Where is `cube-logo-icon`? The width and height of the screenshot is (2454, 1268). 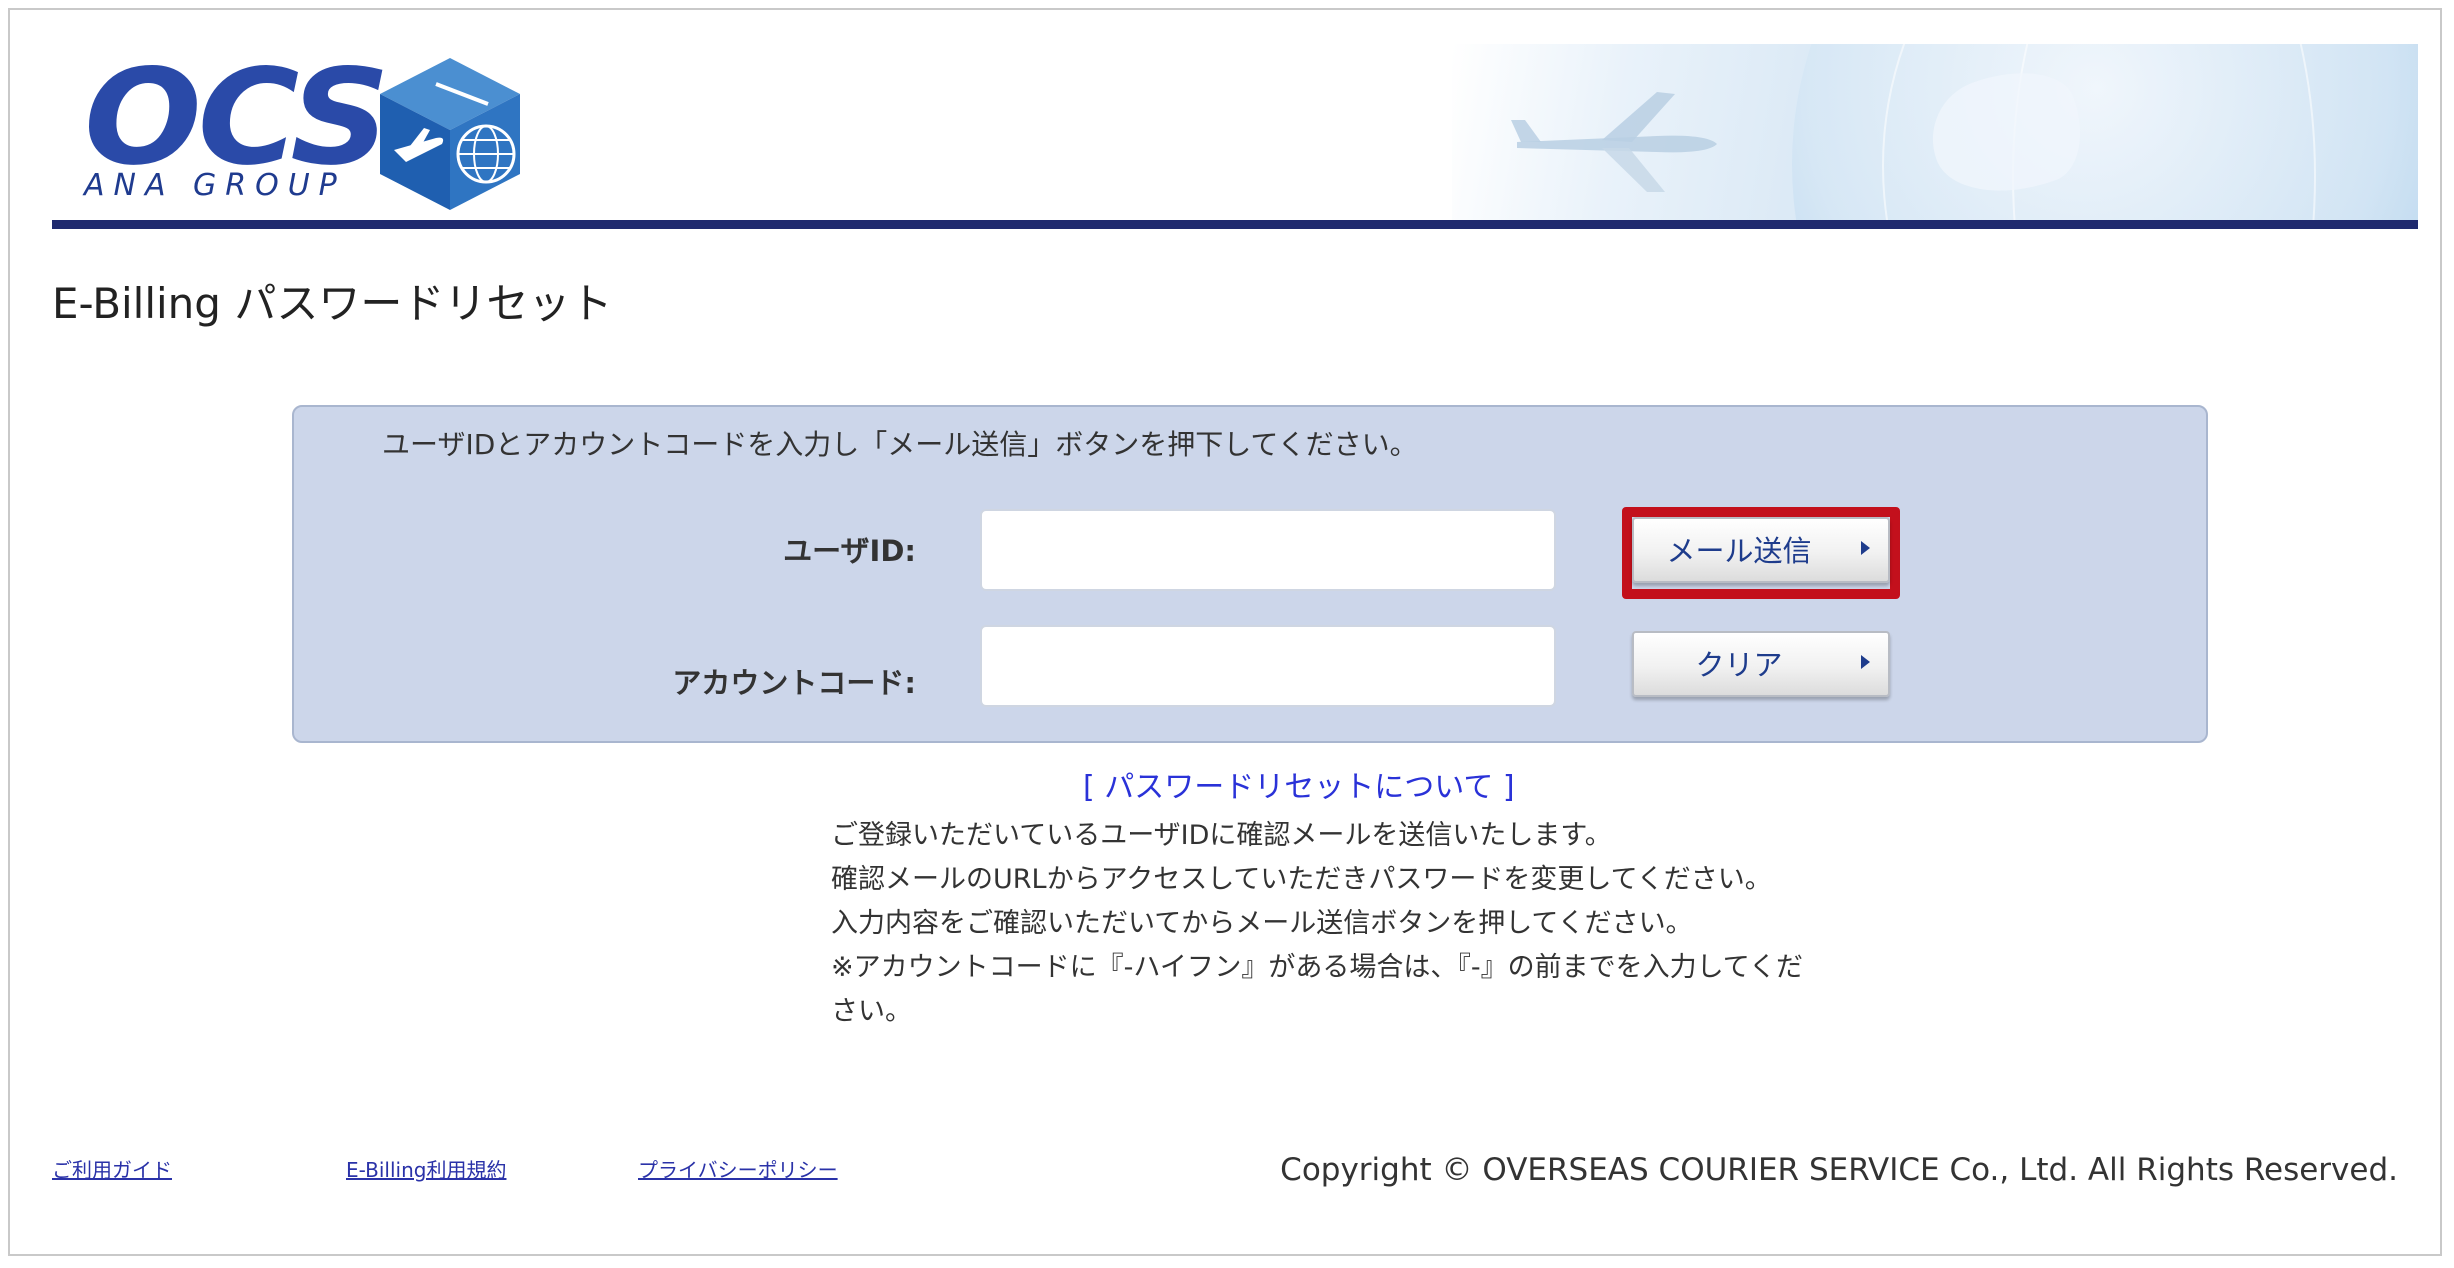 cube-logo-icon is located at coordinates (450, 134).